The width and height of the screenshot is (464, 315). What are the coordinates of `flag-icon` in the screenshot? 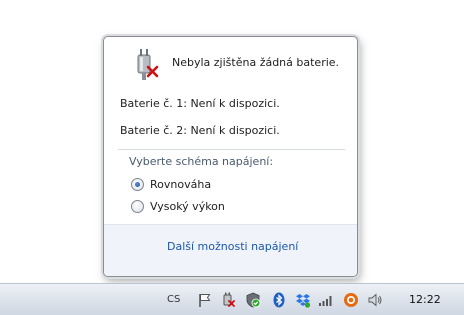 It's located at (205, 300).